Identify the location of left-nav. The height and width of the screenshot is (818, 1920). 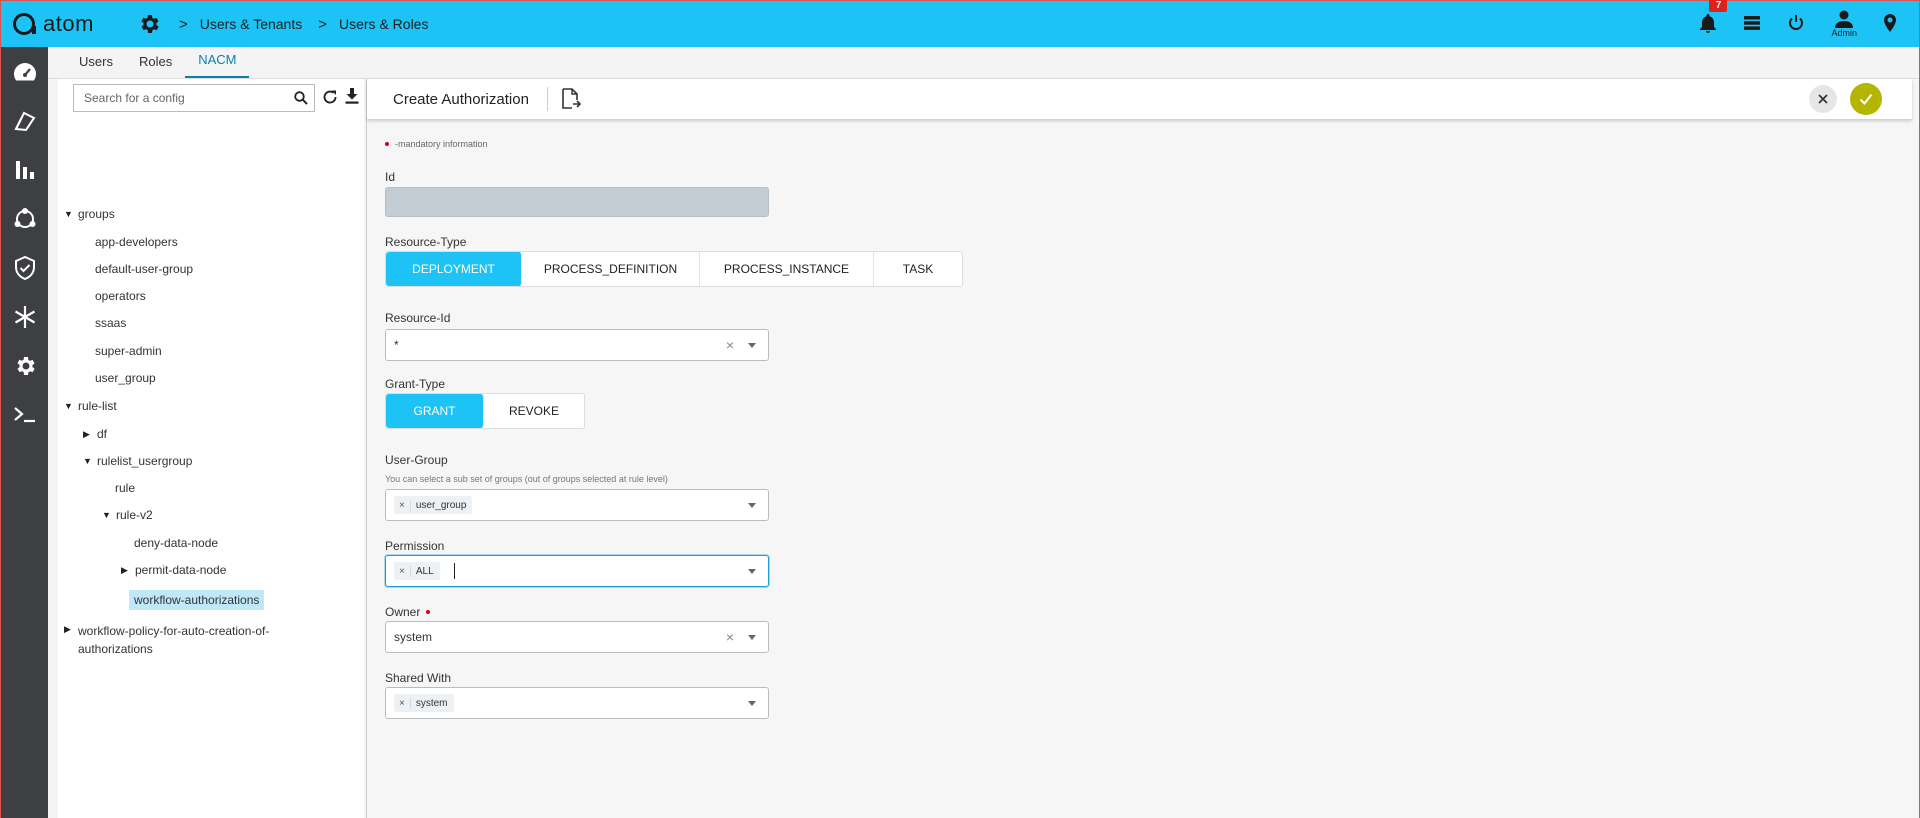
(24, 432).